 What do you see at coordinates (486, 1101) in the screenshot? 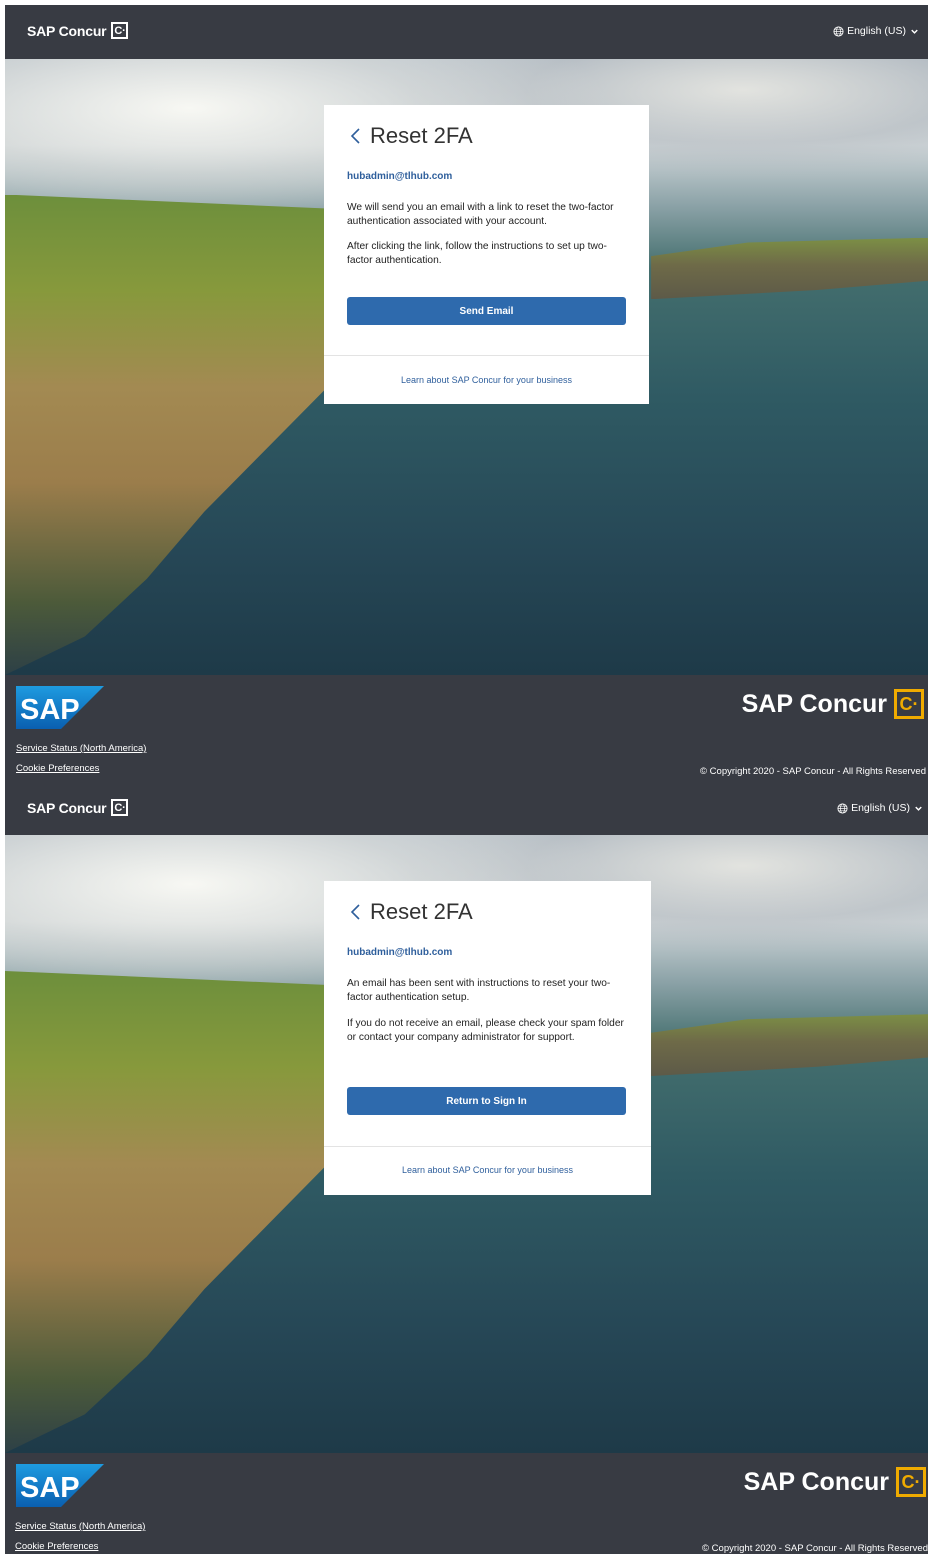
I see `return-to-sign-in-button: Return to Sign In` at bounding box center [486, 1101].